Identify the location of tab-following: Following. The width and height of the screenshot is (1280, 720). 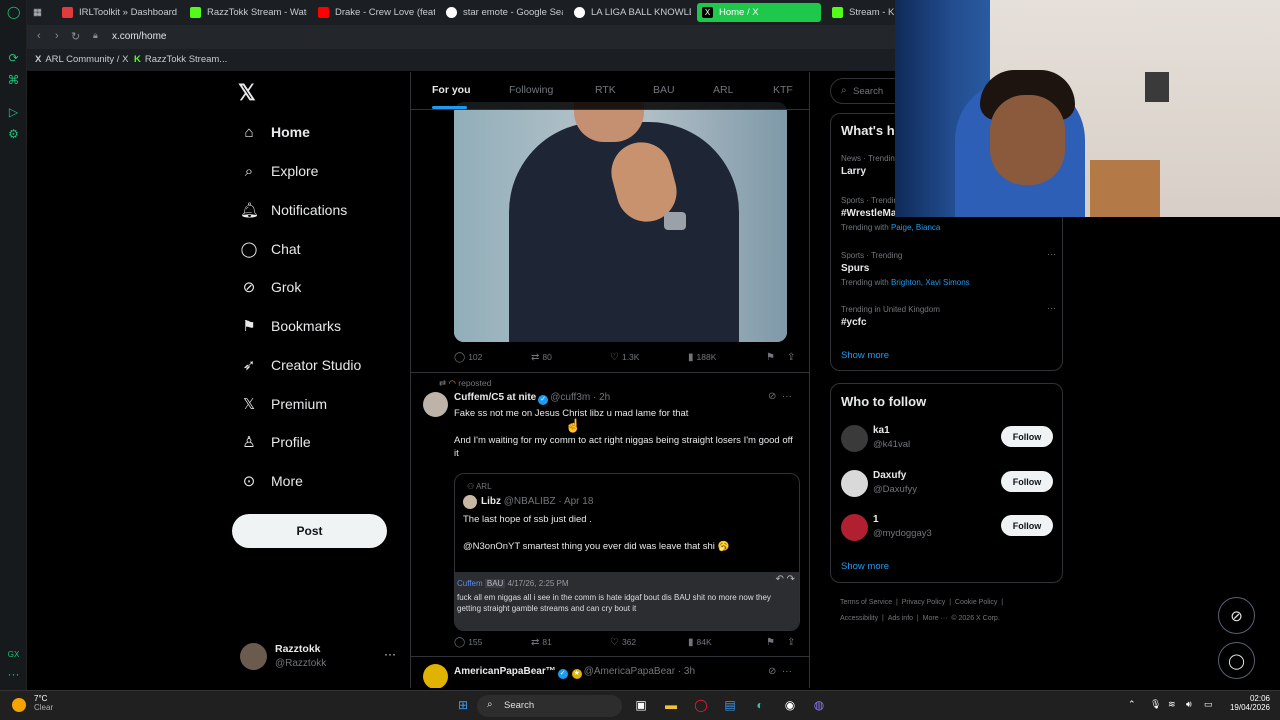
(531, 90).